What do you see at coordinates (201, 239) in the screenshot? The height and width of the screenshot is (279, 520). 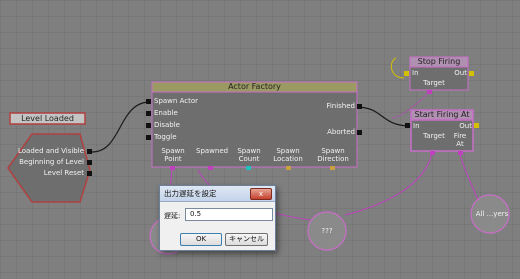 I see `ok-button: OK` at bounding box center [201, 239].